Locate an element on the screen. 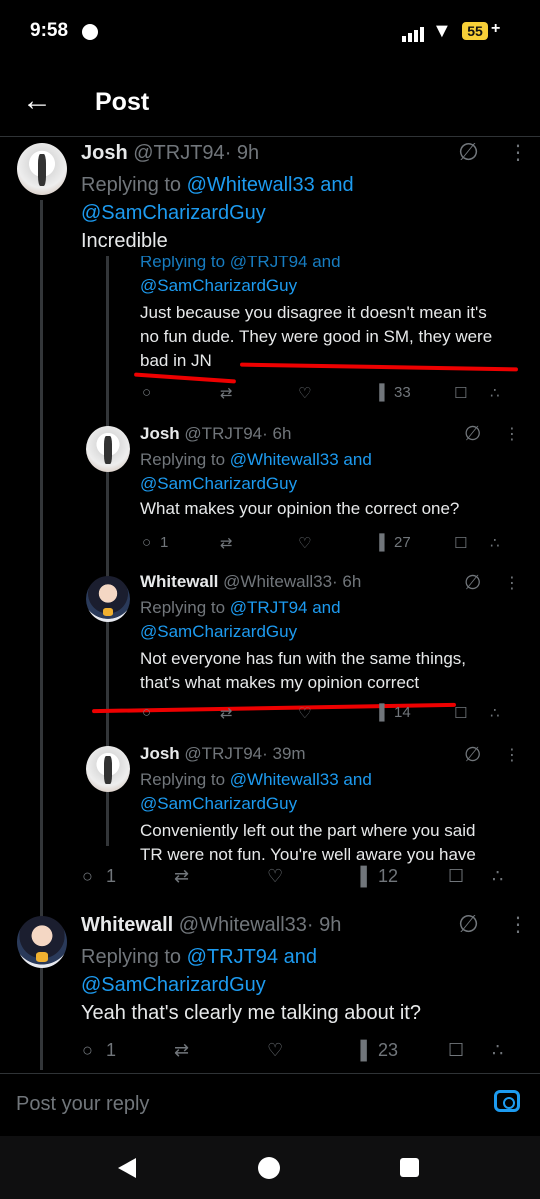 The image size is (540, 1199). camera-icon is located at coordinates (507, 1101).